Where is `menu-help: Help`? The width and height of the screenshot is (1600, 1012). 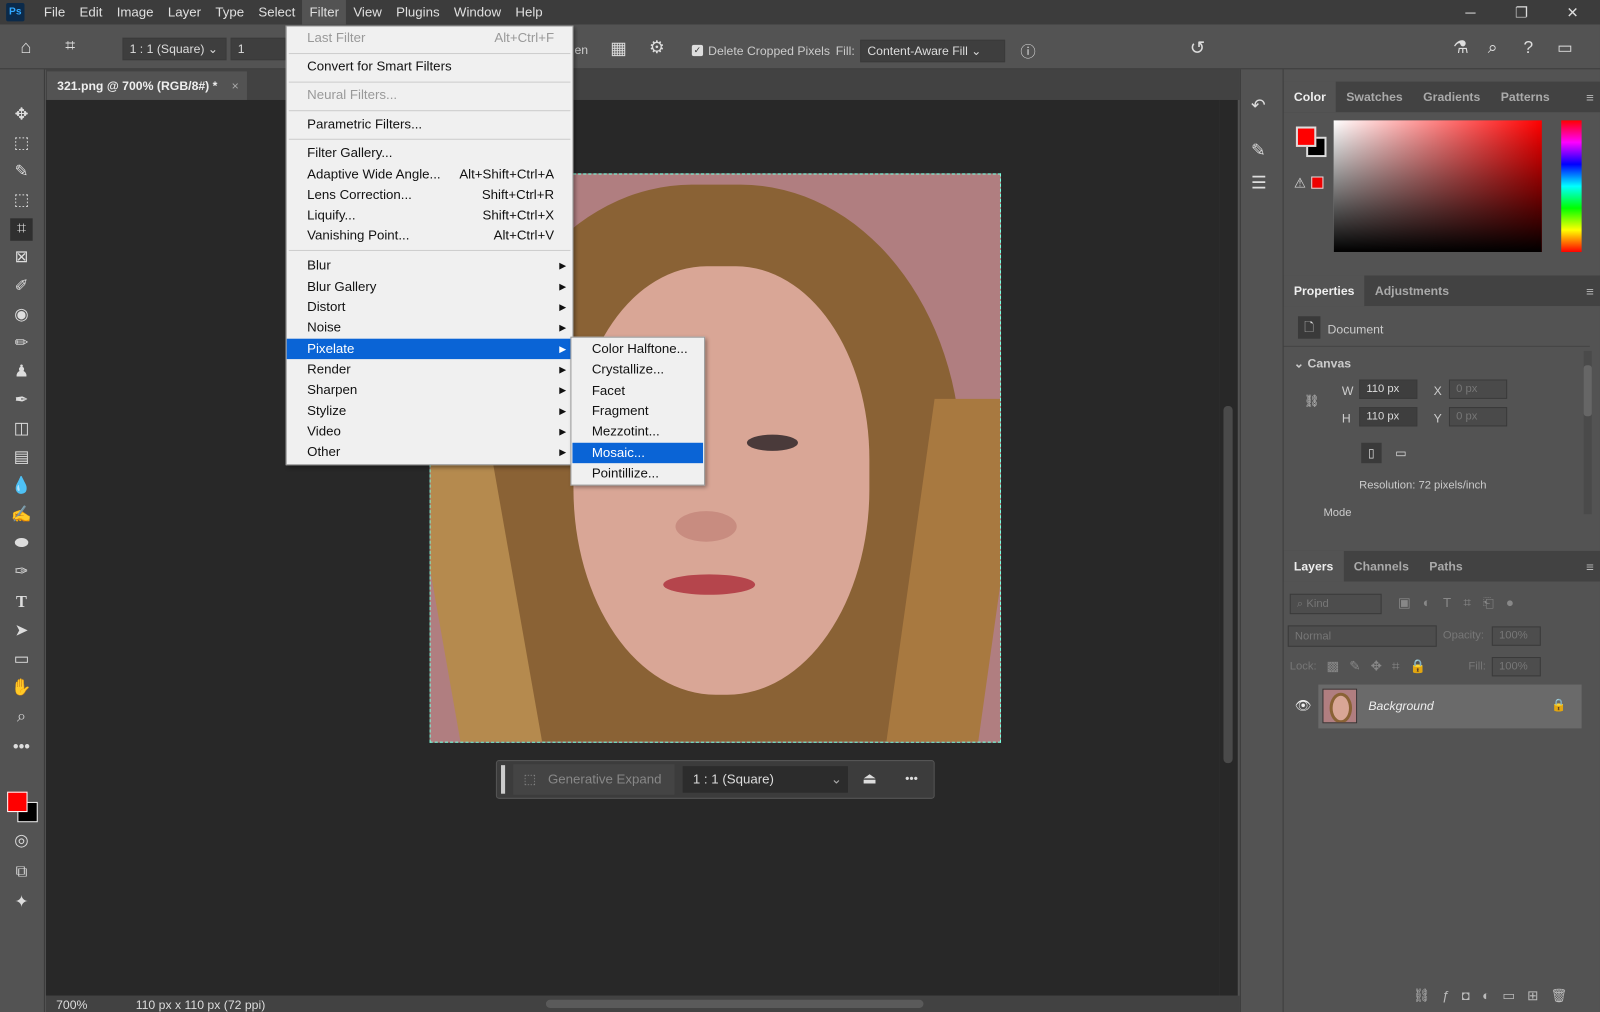 menu-help: Help is located at coordinates (529, 12).